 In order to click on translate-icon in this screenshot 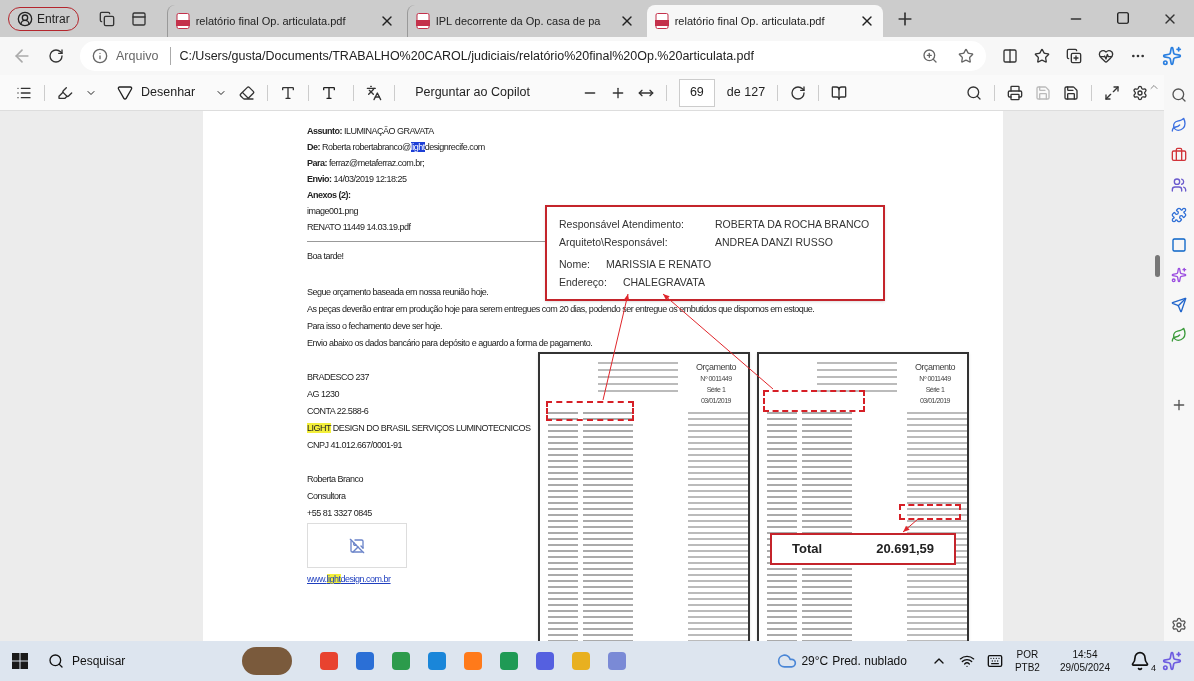, I will do `click(374, 92)`.